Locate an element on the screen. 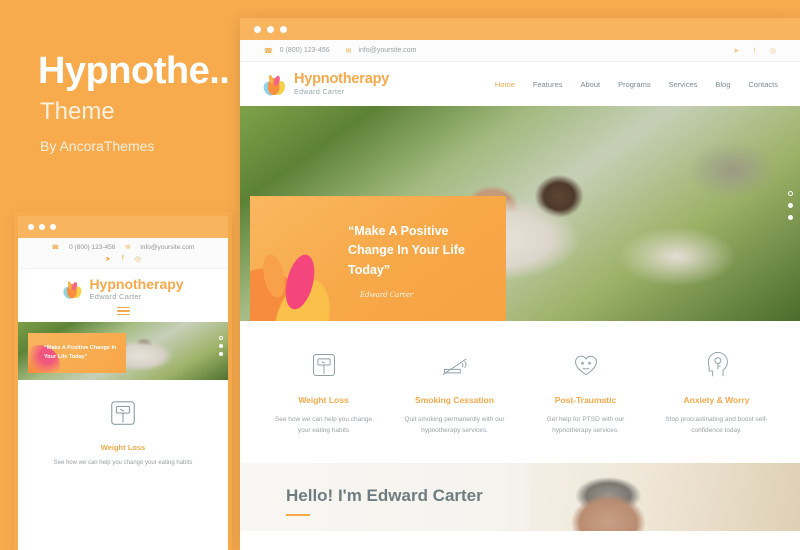  hero-signature: Edward Carter is located at coordinates (386, 295).